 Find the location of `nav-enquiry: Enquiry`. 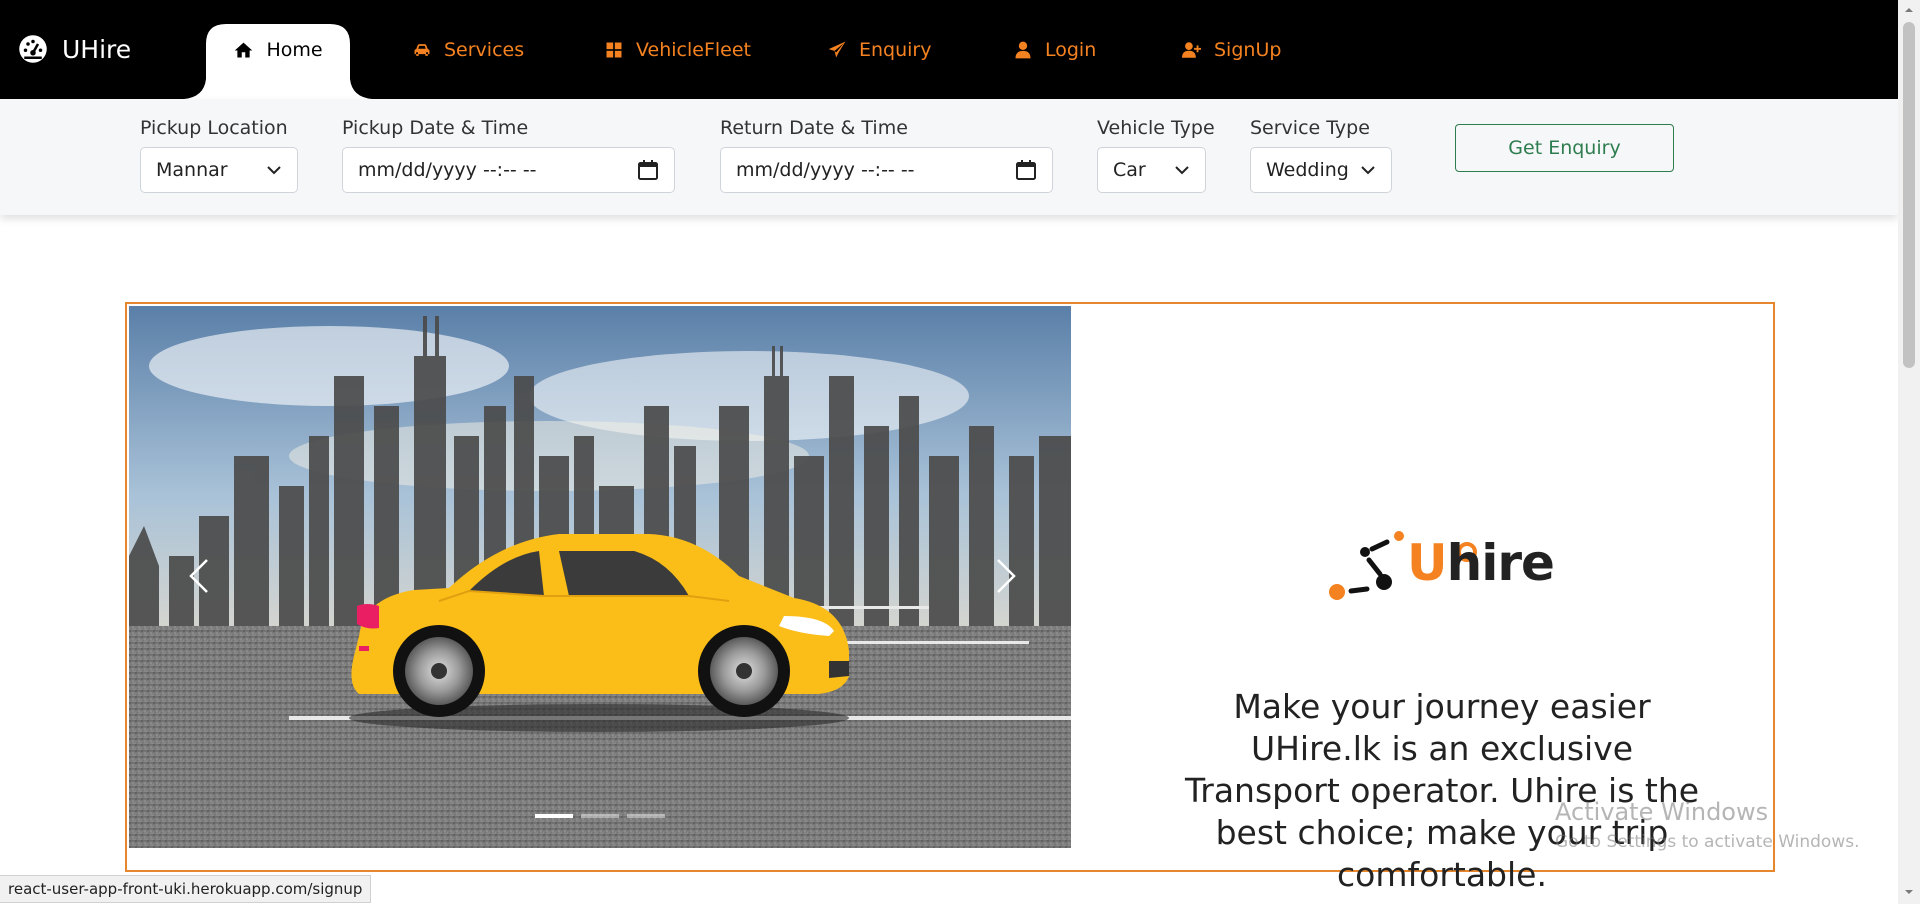

nav-enquiry: Enquiry is located at coordinates (879, 50).